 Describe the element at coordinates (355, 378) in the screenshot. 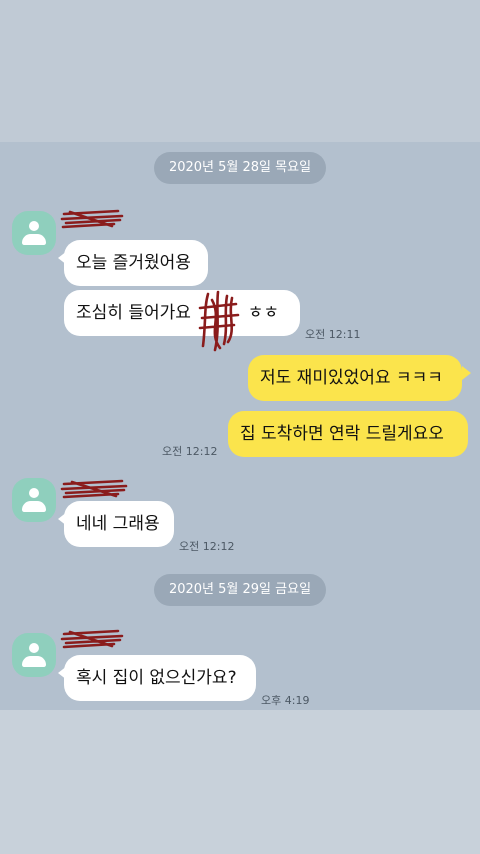

I see `outgoing-message: 저도 재미있었어요 ㅋㅋㅋ` at that location.